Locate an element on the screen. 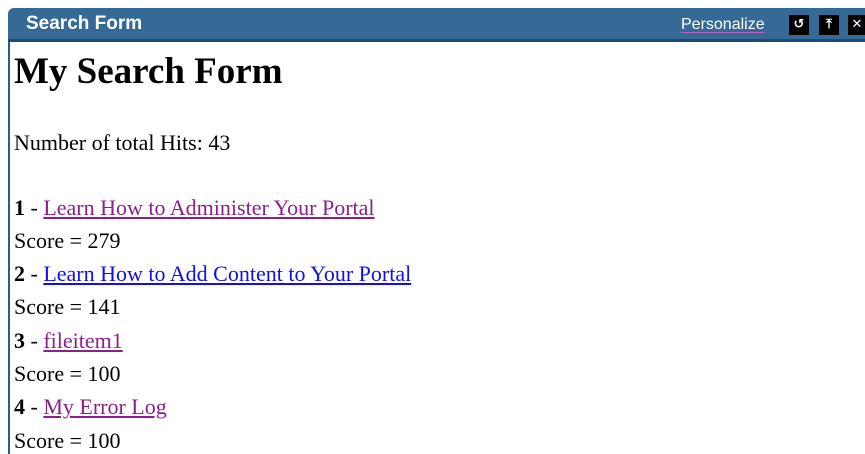  result-item: 3 - fileitem1 is located at coordinates (68, 341).